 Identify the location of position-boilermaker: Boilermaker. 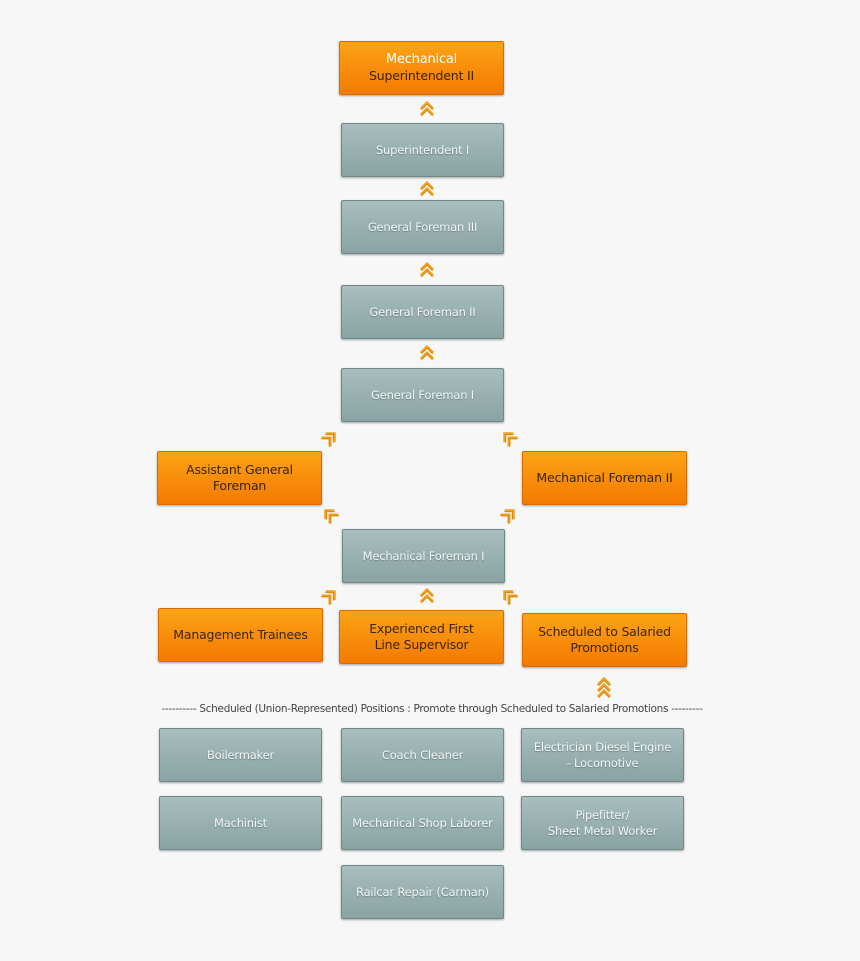
(240, 755).